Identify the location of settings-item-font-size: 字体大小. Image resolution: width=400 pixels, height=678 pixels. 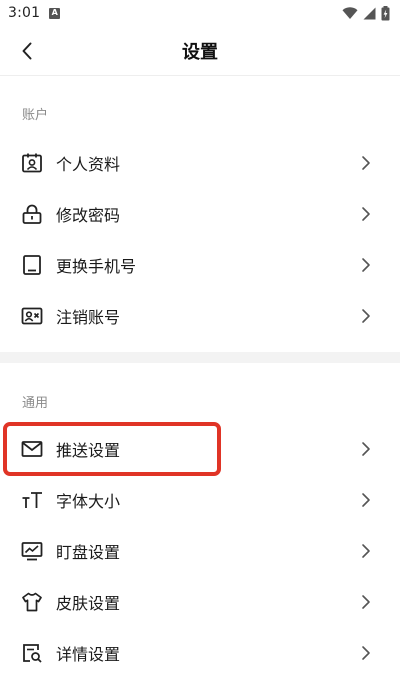
(200, 500).